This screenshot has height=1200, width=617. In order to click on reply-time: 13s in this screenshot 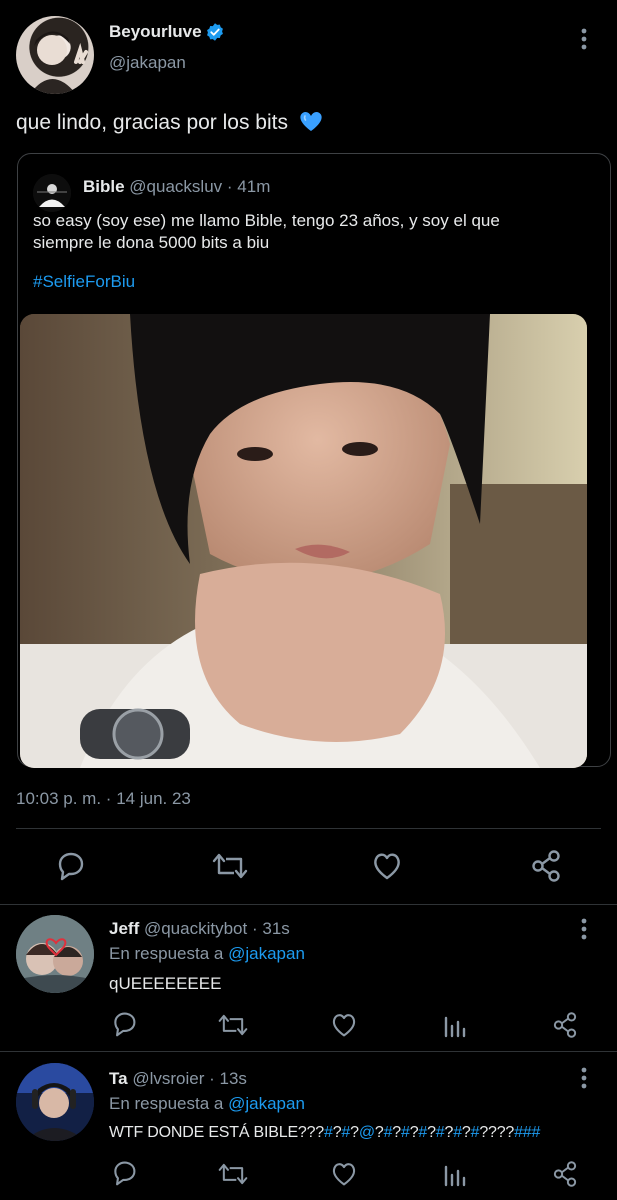, I will do `click(233, 1078)`.